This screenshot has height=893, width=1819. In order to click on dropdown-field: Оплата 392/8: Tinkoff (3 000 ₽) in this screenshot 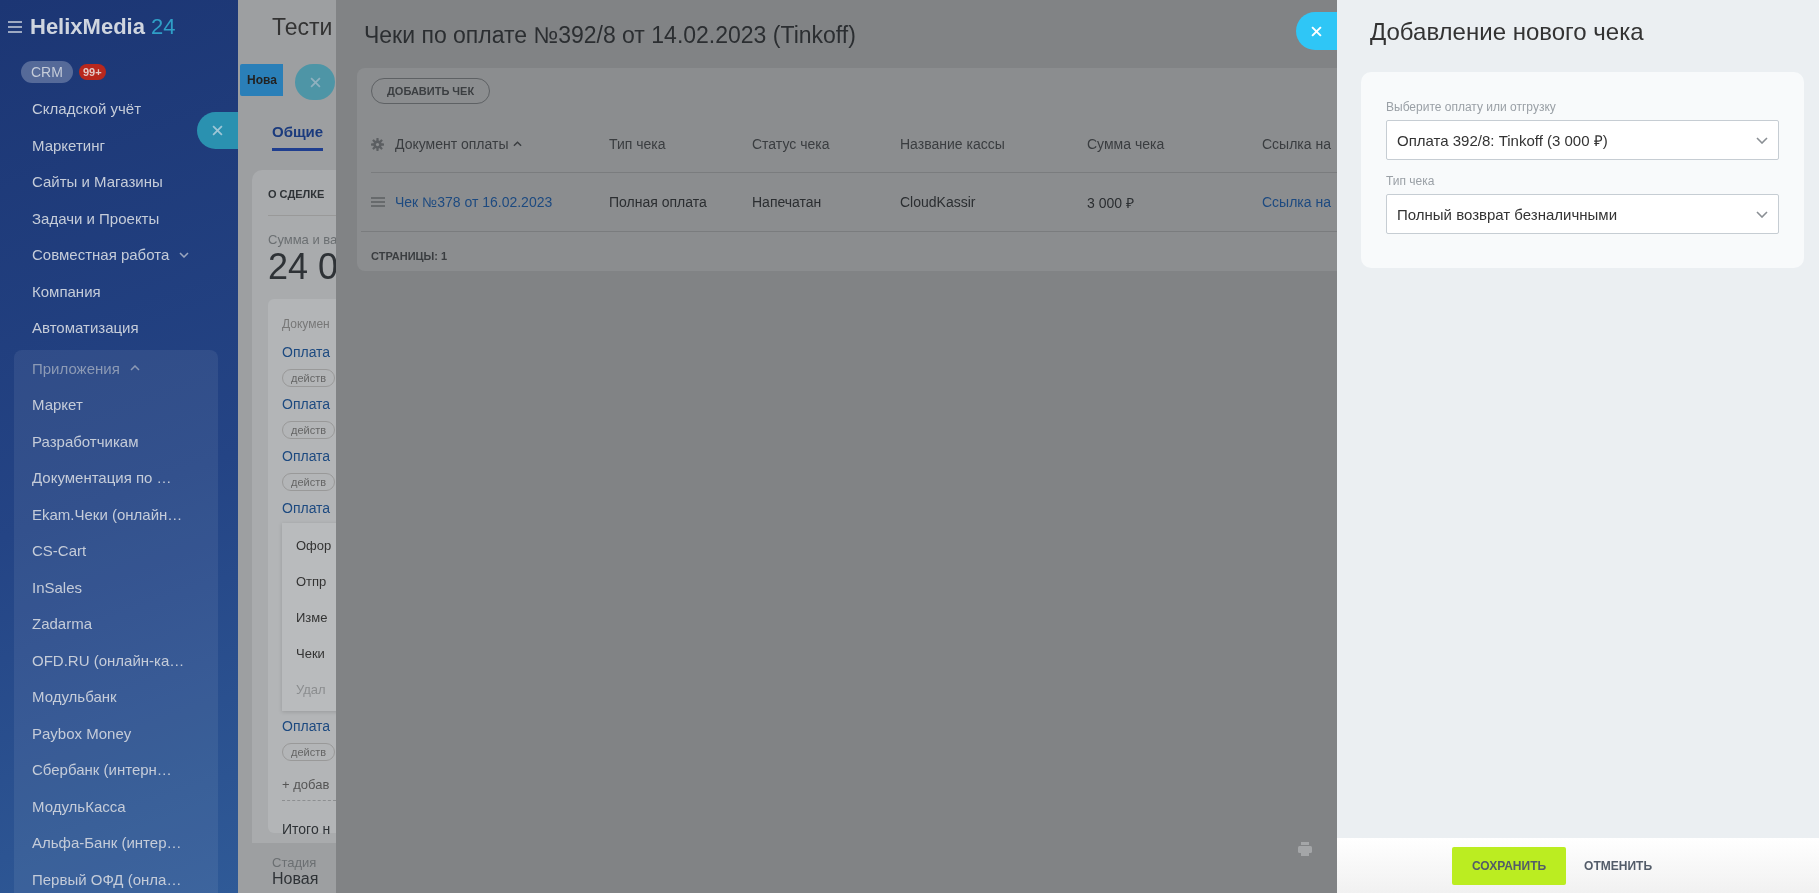, I will do `click(1582, 140)`.